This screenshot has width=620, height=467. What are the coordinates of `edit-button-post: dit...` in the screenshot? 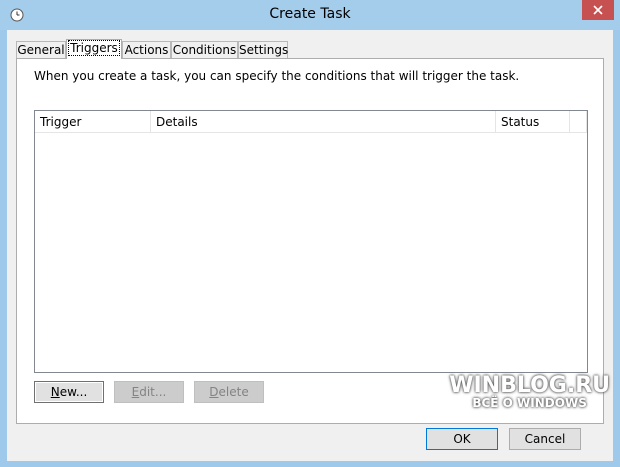 It's located at (153, 392).